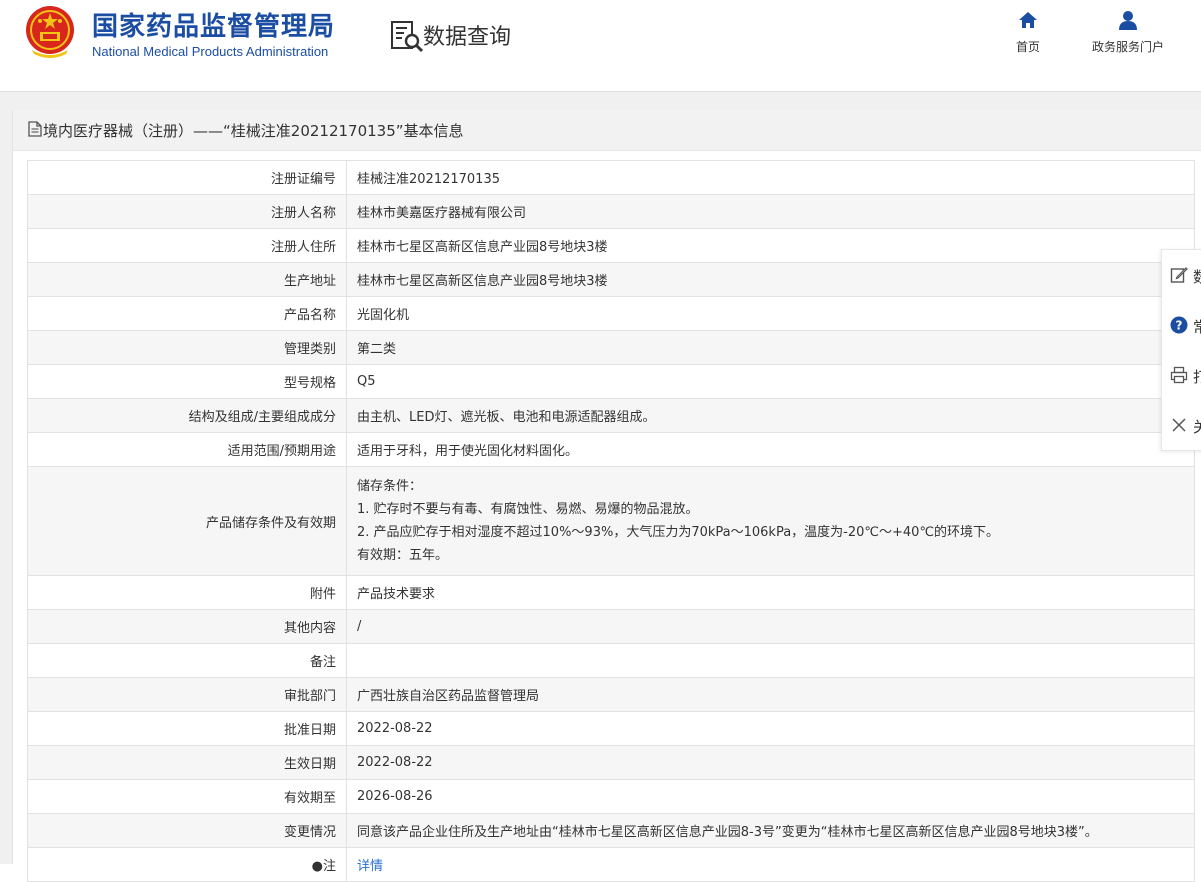  What do you see at coordinates (770, 415) in the screenshot?
I see `row-value: 由主机、LED灯、遮光板、电池和电源适配器组成。` at bounding box center [770, 415].